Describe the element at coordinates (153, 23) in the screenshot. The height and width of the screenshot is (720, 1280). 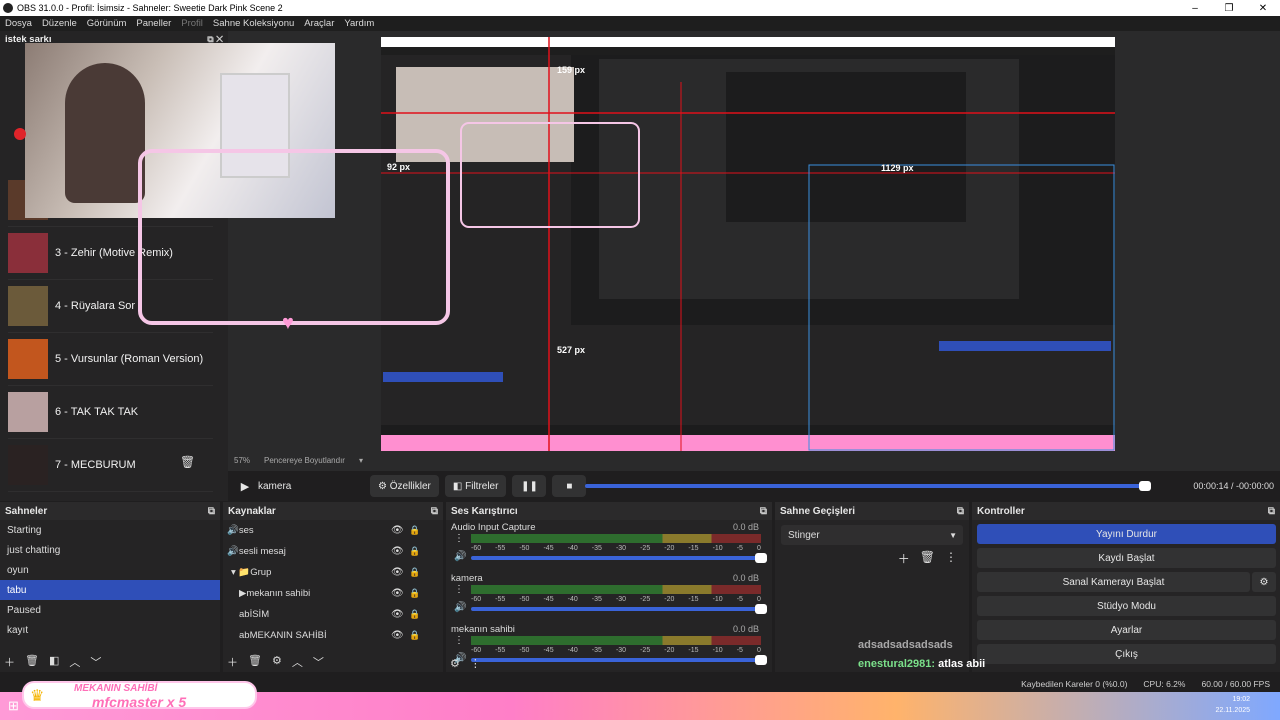
I see `menu-item: Paneller` at that location.